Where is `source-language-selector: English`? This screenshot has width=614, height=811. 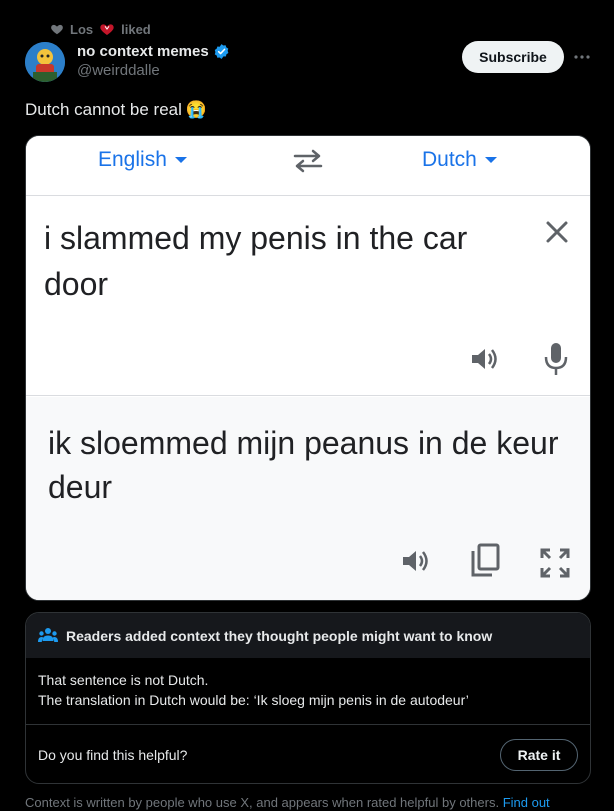
source-language-selector: English is located at coordinates (142, 160).